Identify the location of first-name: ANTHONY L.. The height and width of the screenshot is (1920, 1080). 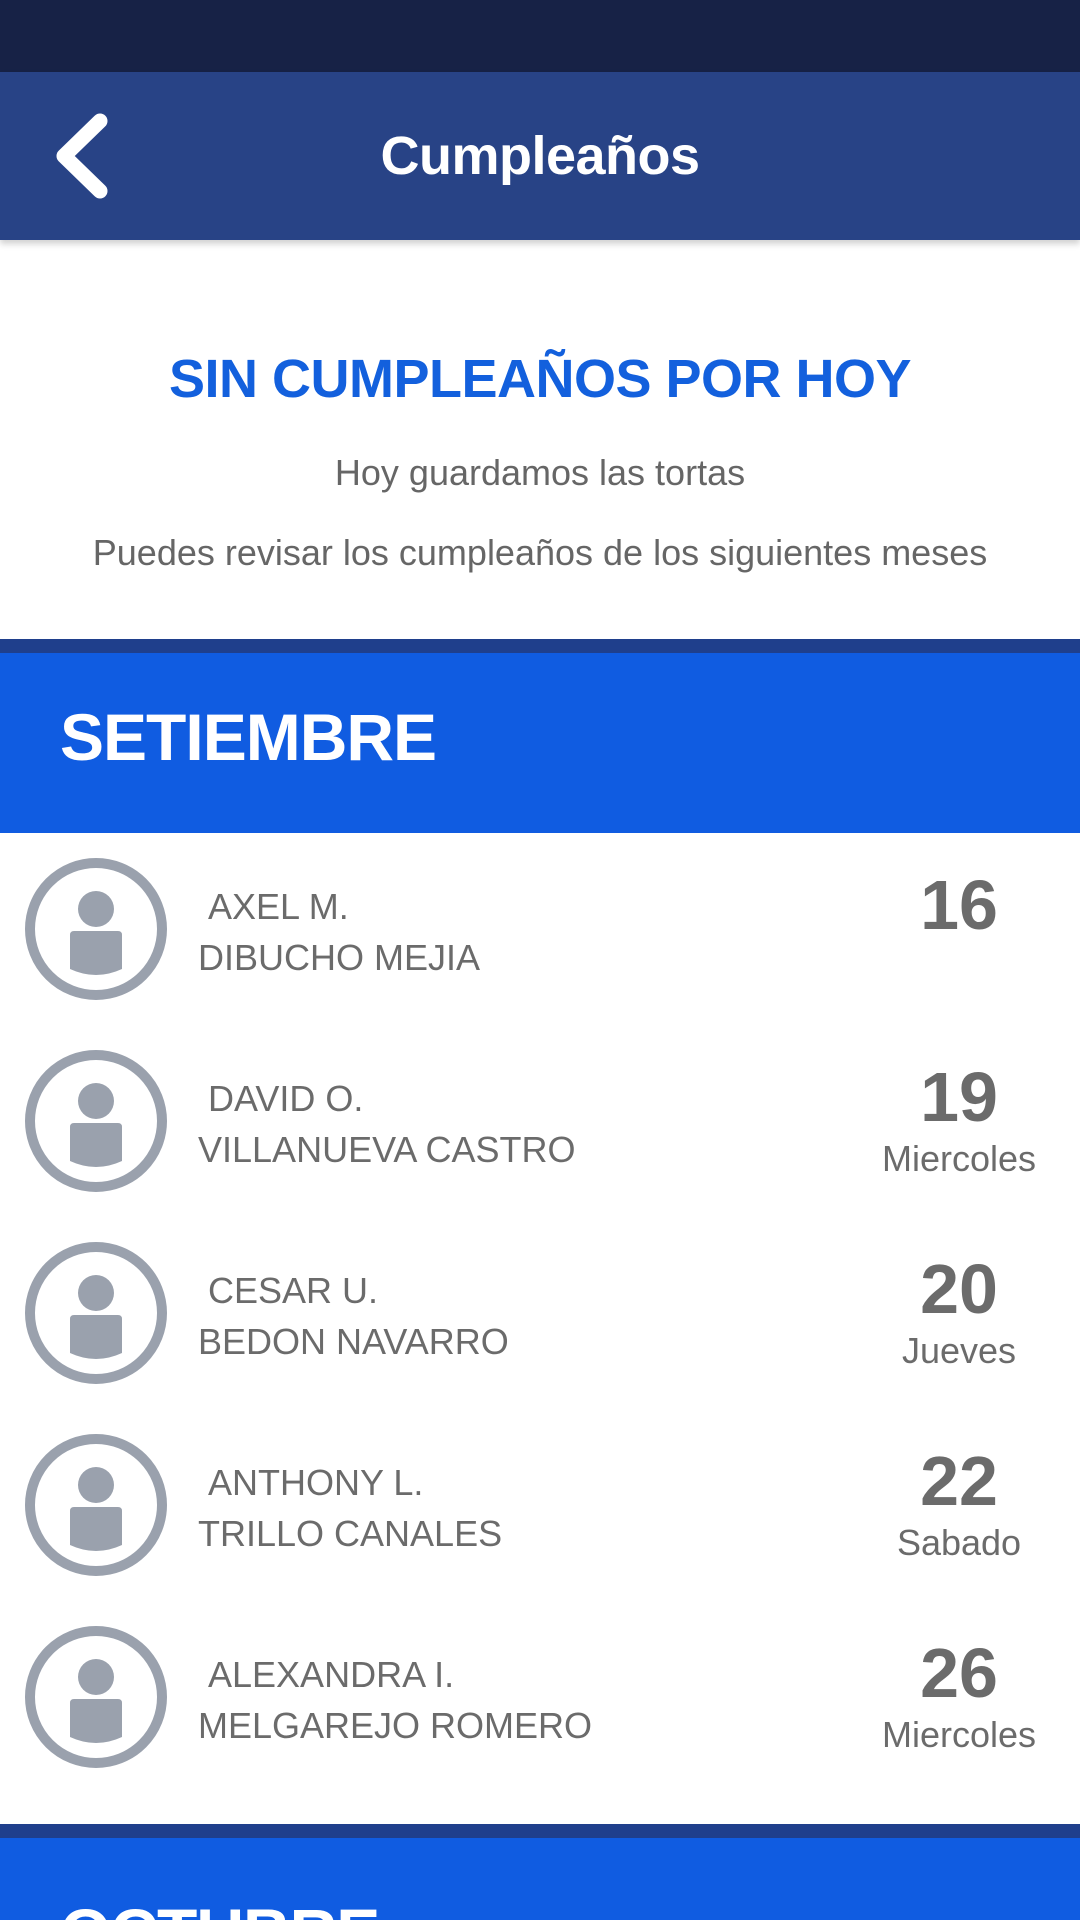
(316, 1482).